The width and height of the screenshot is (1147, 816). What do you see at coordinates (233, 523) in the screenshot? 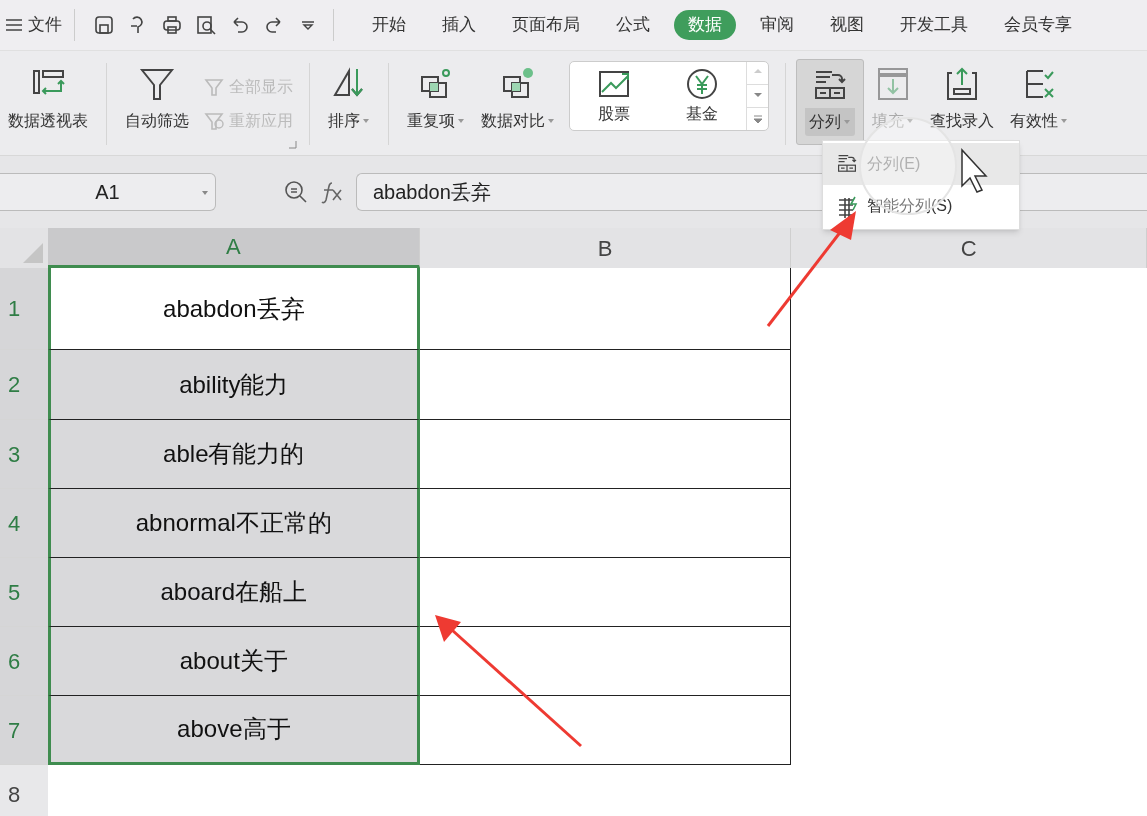
I see `table-cell: abnormal不正常的` at bounding box center [233, 523].